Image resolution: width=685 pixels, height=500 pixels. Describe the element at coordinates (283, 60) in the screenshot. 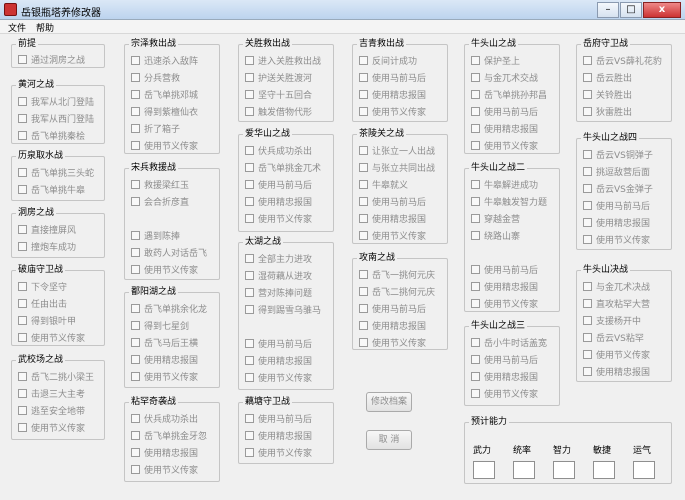

I see `option-checkbox: 进入关胜救出战` at that location.